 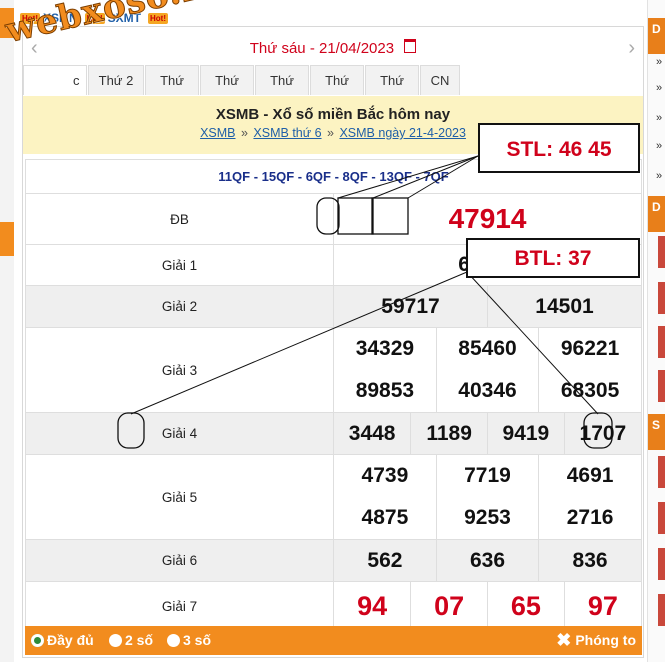 I want to click on breadcrumb-link: XSMB thứ 6, so click(x=287, y=133).